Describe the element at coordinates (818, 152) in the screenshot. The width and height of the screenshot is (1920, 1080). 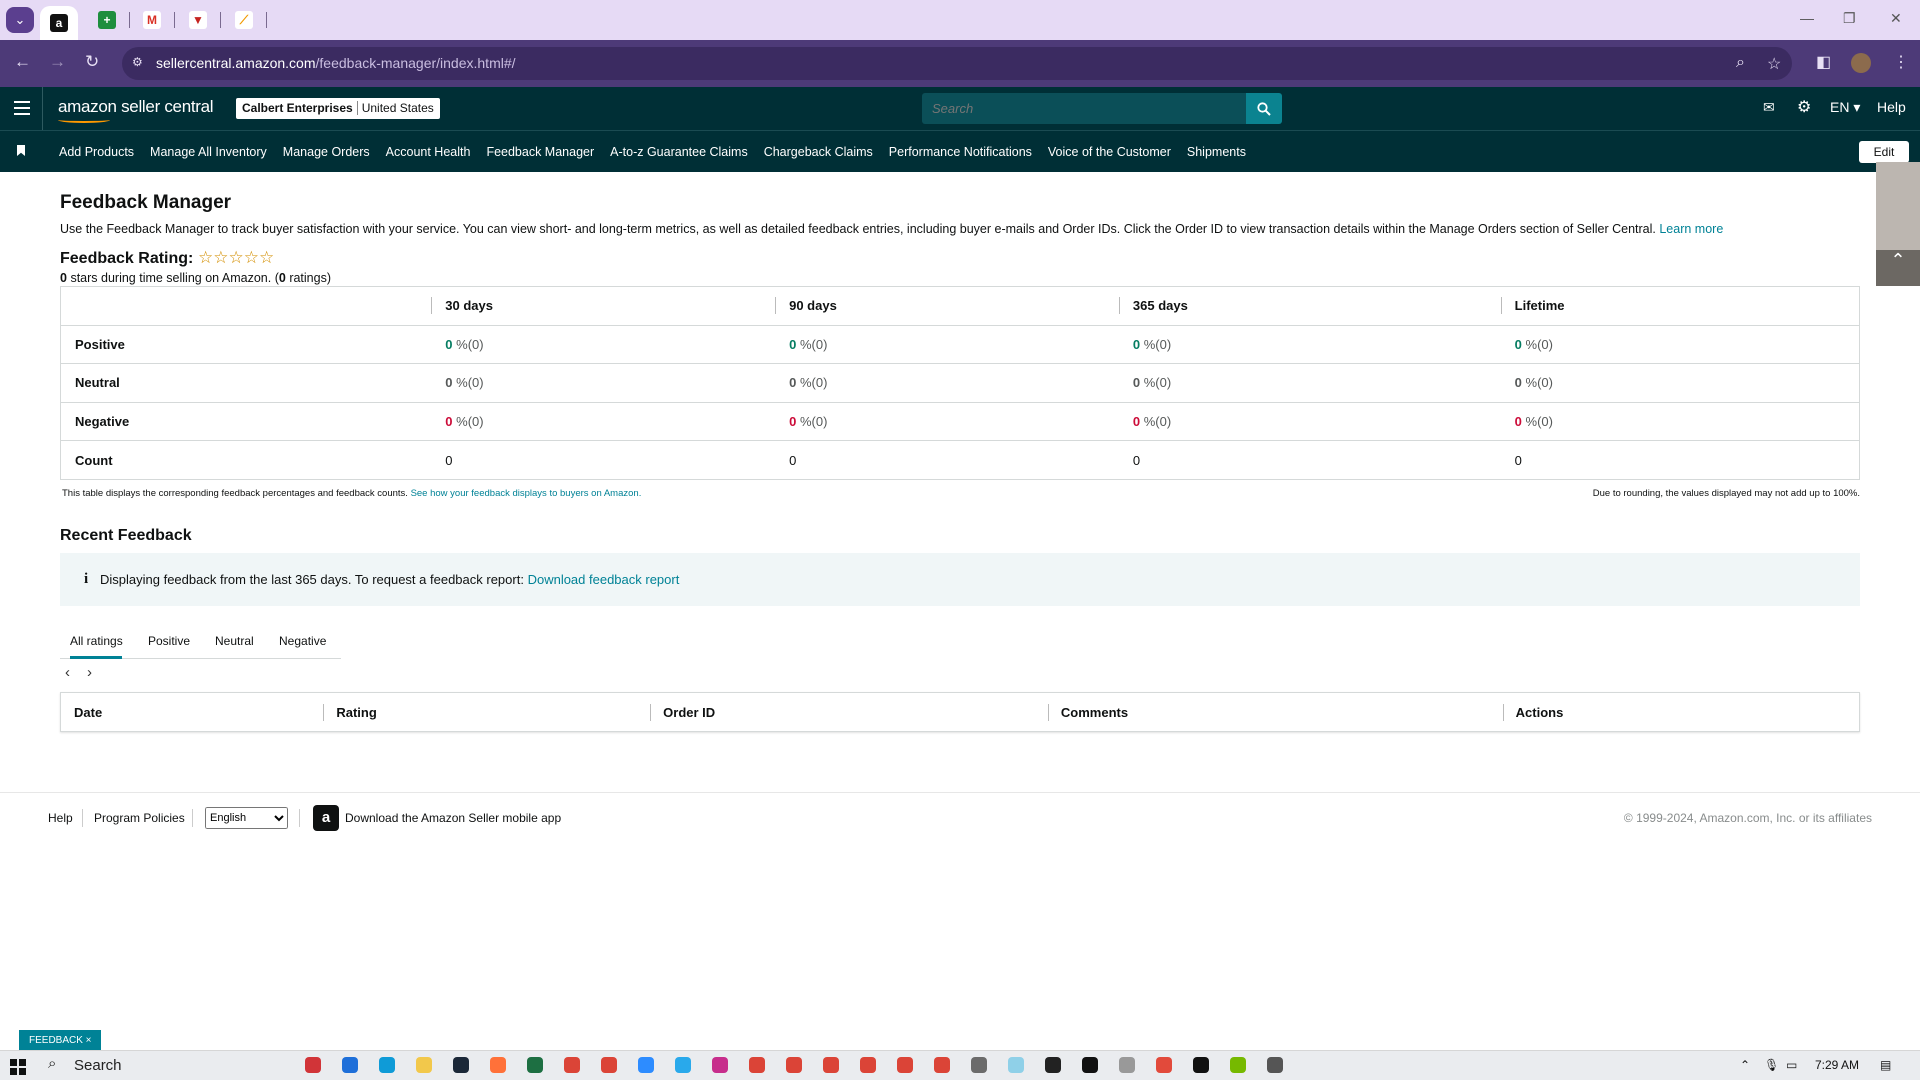
I see `nav-chargeback-claims: Chargeback Claims` at that location.